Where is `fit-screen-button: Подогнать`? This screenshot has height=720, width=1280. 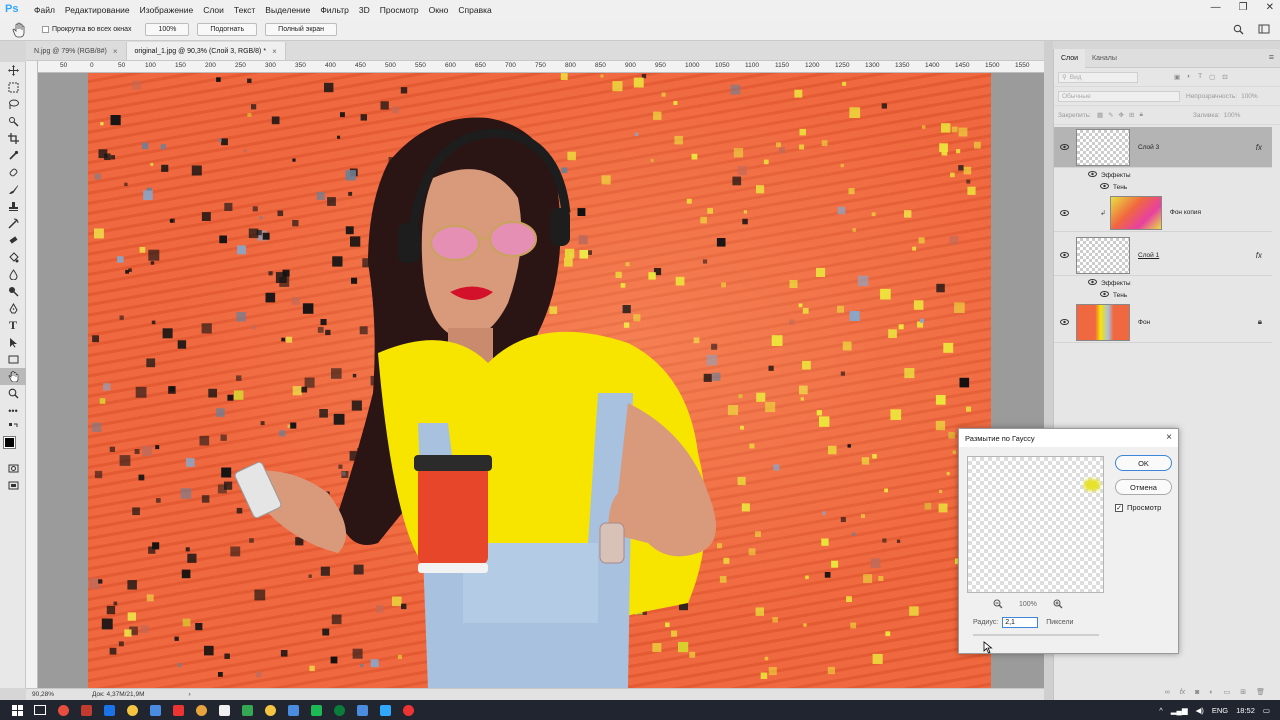 fit-screen-button: Подогнать is located at coordinates (227, 29).